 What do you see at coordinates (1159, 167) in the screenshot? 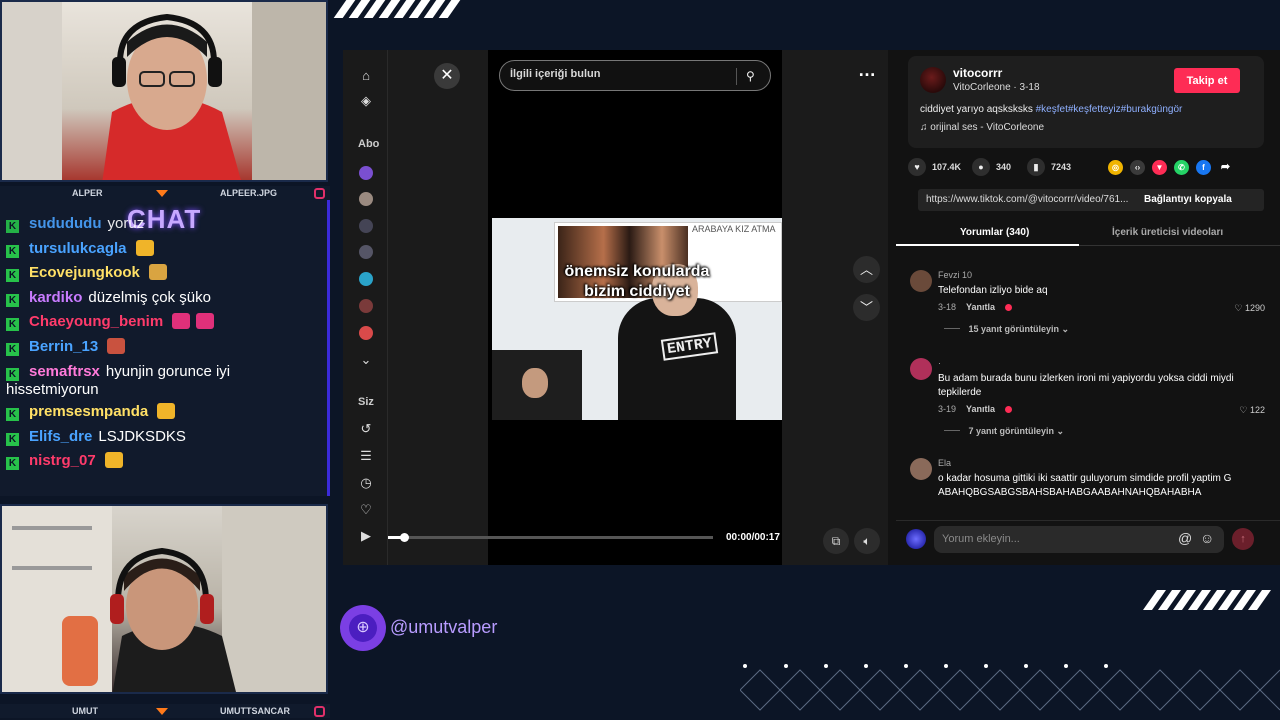
I see `send-share-icon: ▼` at bounding box center [1159, 167].